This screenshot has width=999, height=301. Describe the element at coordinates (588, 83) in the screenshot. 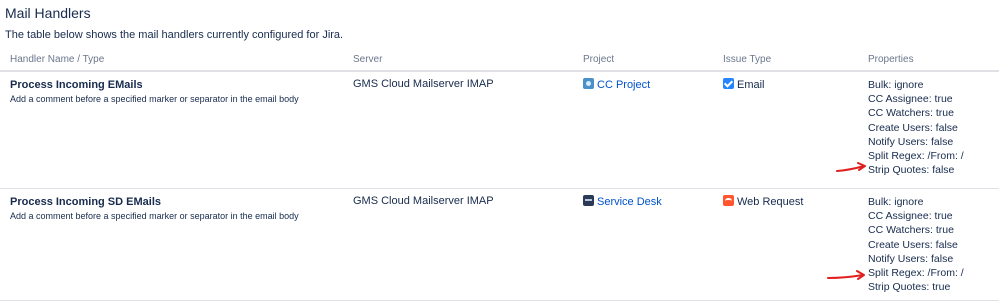

I see `project-avatar-icon` at that location.